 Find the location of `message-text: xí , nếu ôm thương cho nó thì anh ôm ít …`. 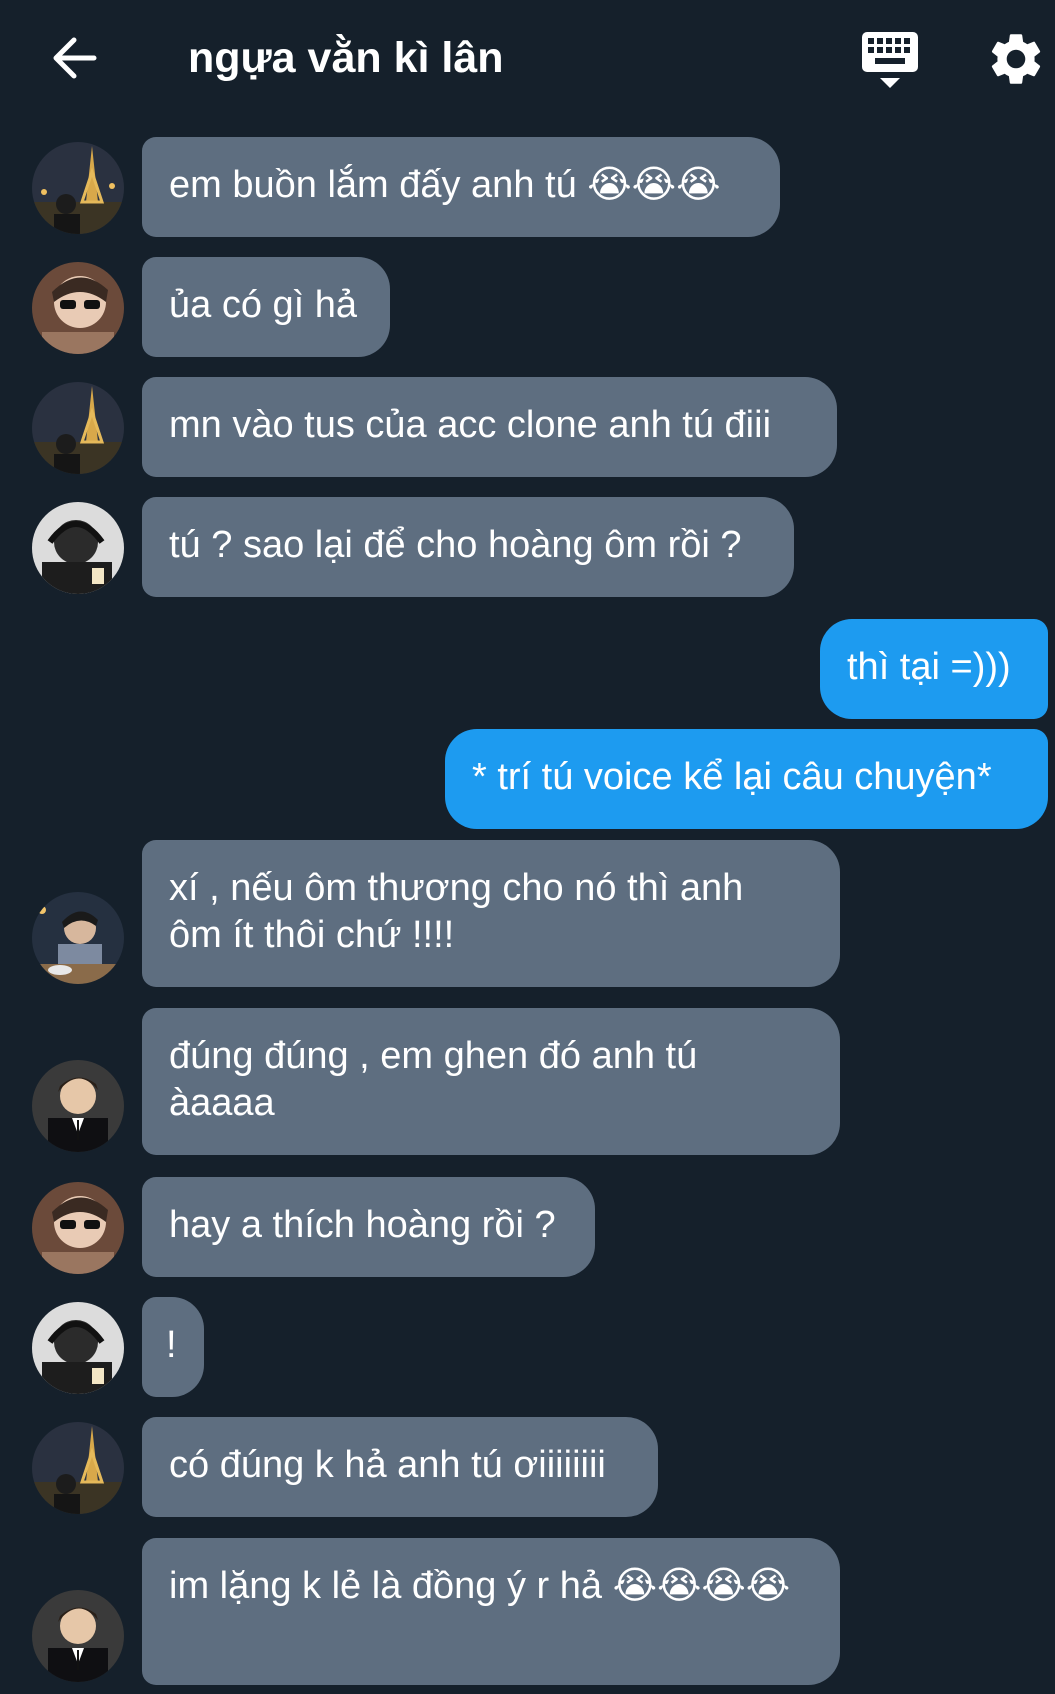

message-text: xí , nếu ôm thương cho nó thì anh ôm ít … is located at coordinates (456, 911).